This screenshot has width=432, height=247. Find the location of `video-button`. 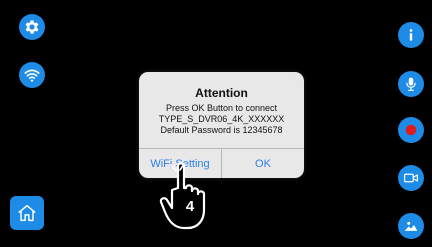

video-button is located at coordinates (411, 178).